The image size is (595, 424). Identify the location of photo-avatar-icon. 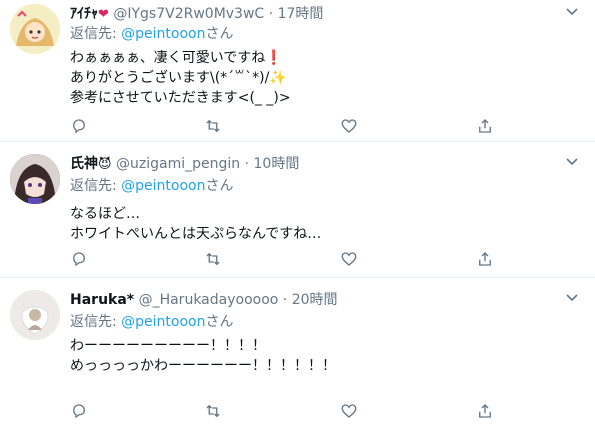
(35, 315).